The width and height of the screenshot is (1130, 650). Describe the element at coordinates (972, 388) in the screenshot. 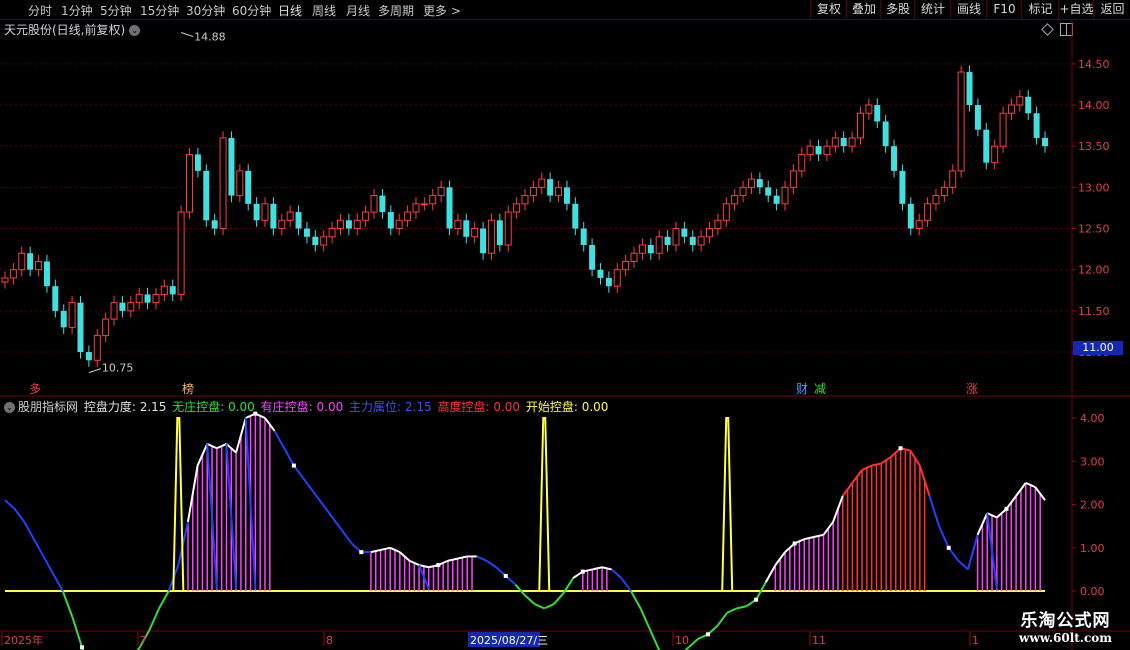

I see `event-marker-zhang: 涨` at that location.